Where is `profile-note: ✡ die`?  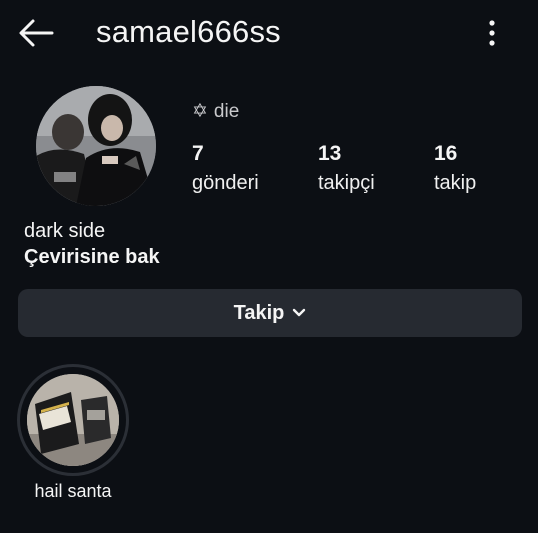 profile-note: ✡ die is located at coordinates (215, 111).